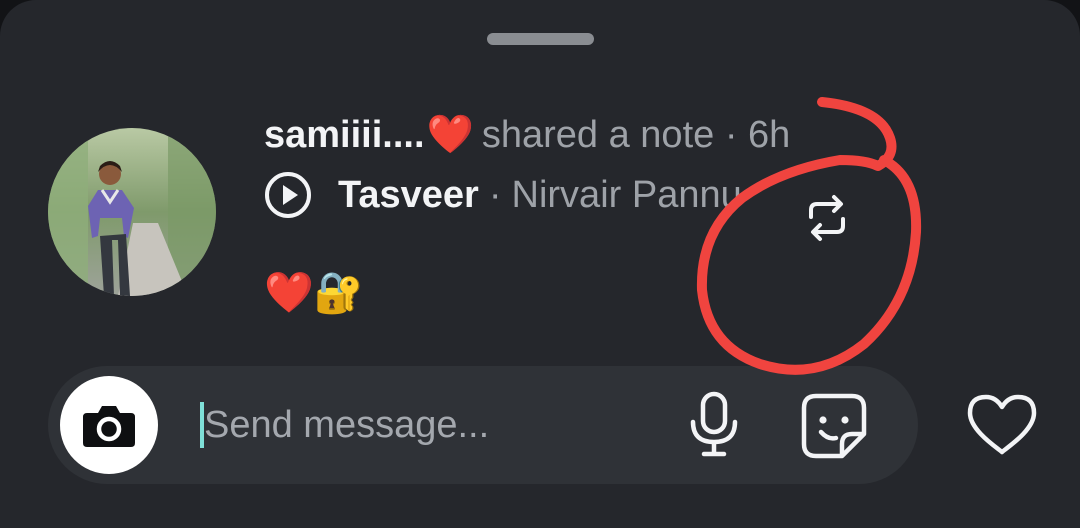 The width and height of the screenshot is (1080, 528). Describe the element at coordinates (827, 218) in the screenshot. I see `repost-icon` at that location.